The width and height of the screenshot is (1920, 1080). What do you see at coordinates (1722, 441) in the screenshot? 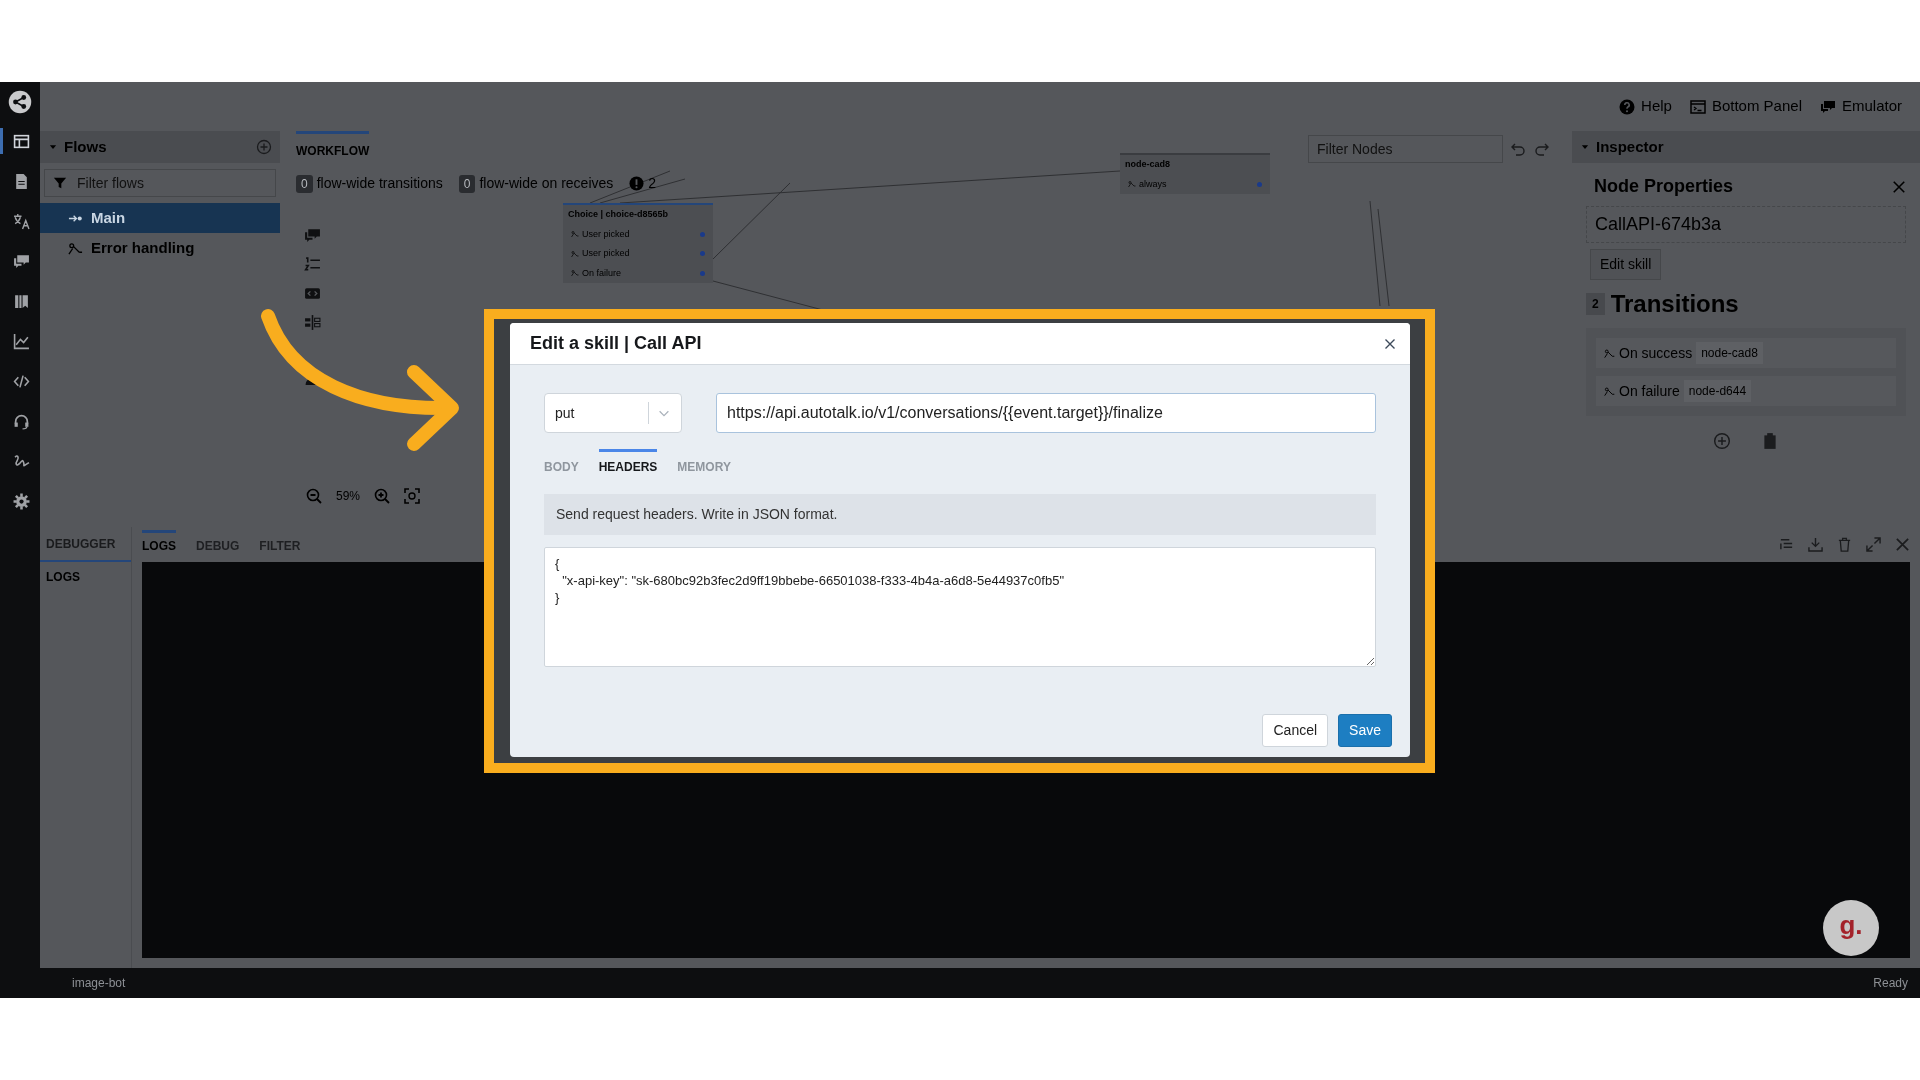
I see `add-icon` at bounding box center [1722, 441].